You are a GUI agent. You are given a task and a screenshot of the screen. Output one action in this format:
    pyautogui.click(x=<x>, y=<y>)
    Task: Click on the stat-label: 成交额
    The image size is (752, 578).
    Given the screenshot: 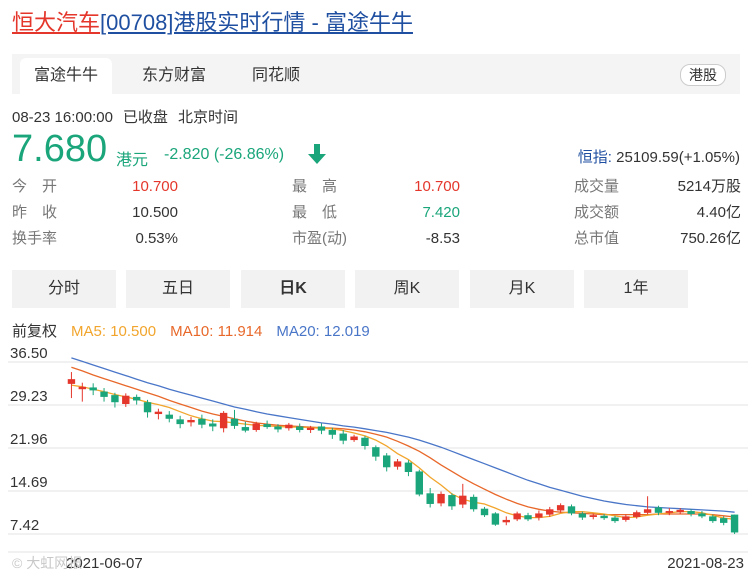 What is the action you would take?
    pyautogui.click(x=597, y=212)
    